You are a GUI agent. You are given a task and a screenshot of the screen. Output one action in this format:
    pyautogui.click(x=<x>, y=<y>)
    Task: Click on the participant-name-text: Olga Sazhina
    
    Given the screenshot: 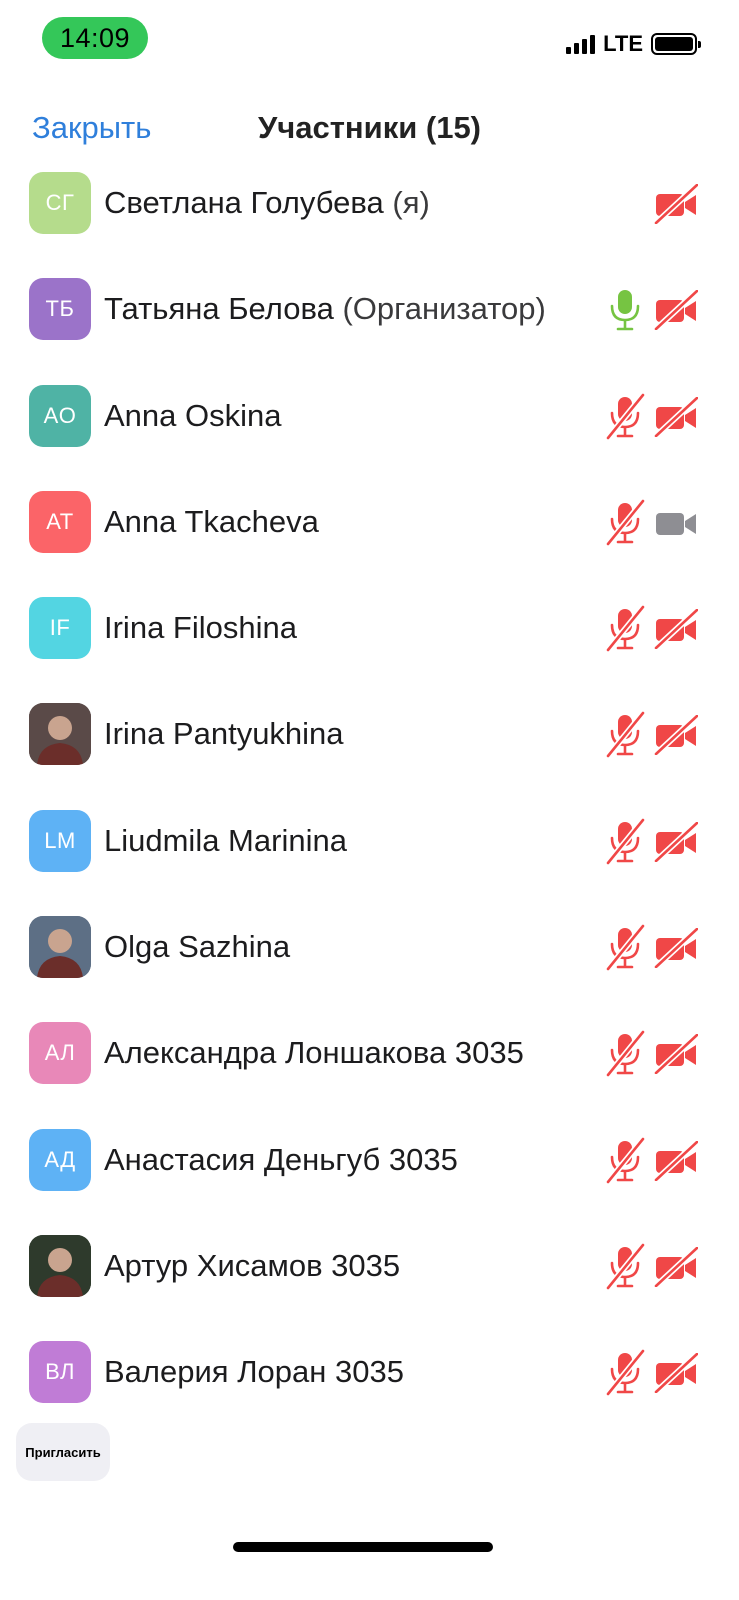 What is the action you would take?
    pyautogui.click(x=197, y=947)
    